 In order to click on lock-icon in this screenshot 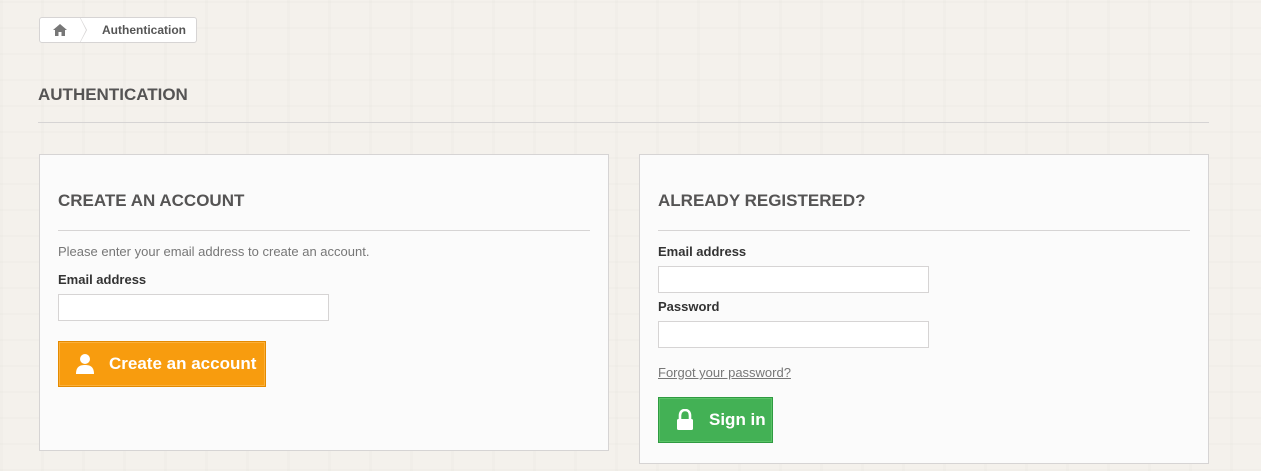, I will do `click(685, 419)`.